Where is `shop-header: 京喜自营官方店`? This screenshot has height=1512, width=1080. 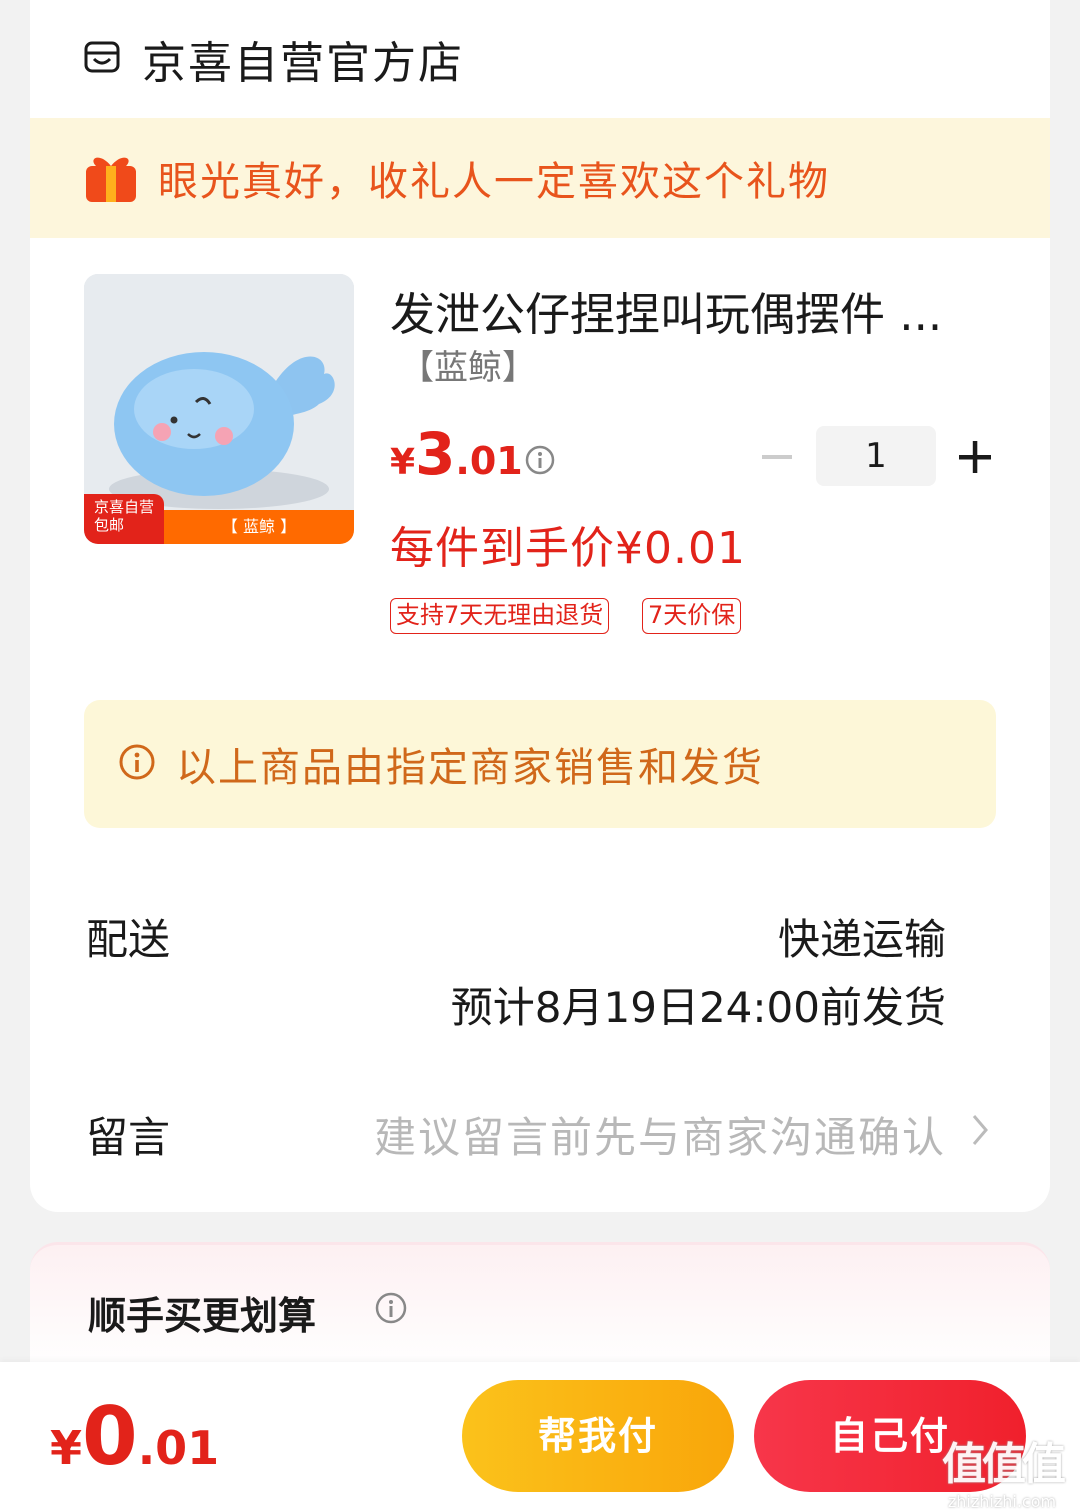 shop-header: 京喜自营官方店 is located at coordinates (540, 59).